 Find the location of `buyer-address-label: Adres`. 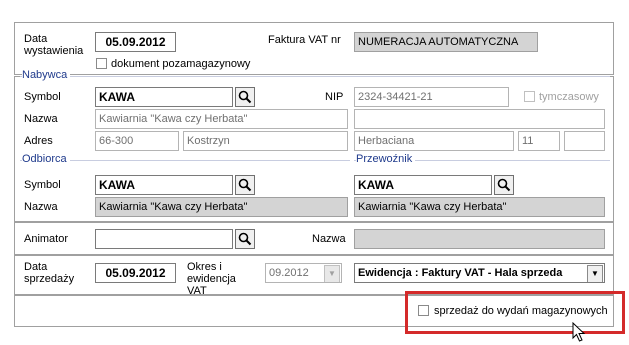

buyer-address-label: Adres is located at coordinates (38, 141).